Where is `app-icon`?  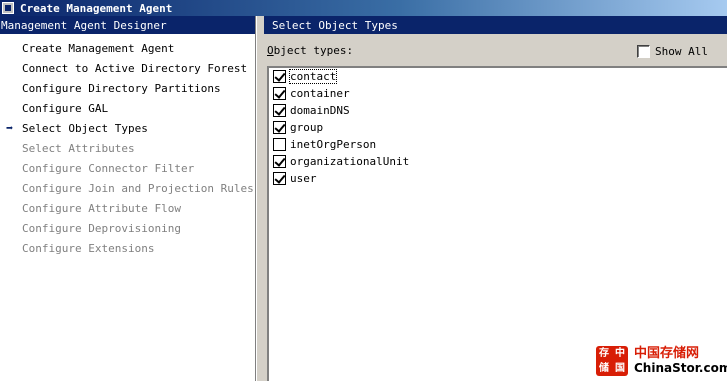 app-icon is located at coordinates (8, 8).